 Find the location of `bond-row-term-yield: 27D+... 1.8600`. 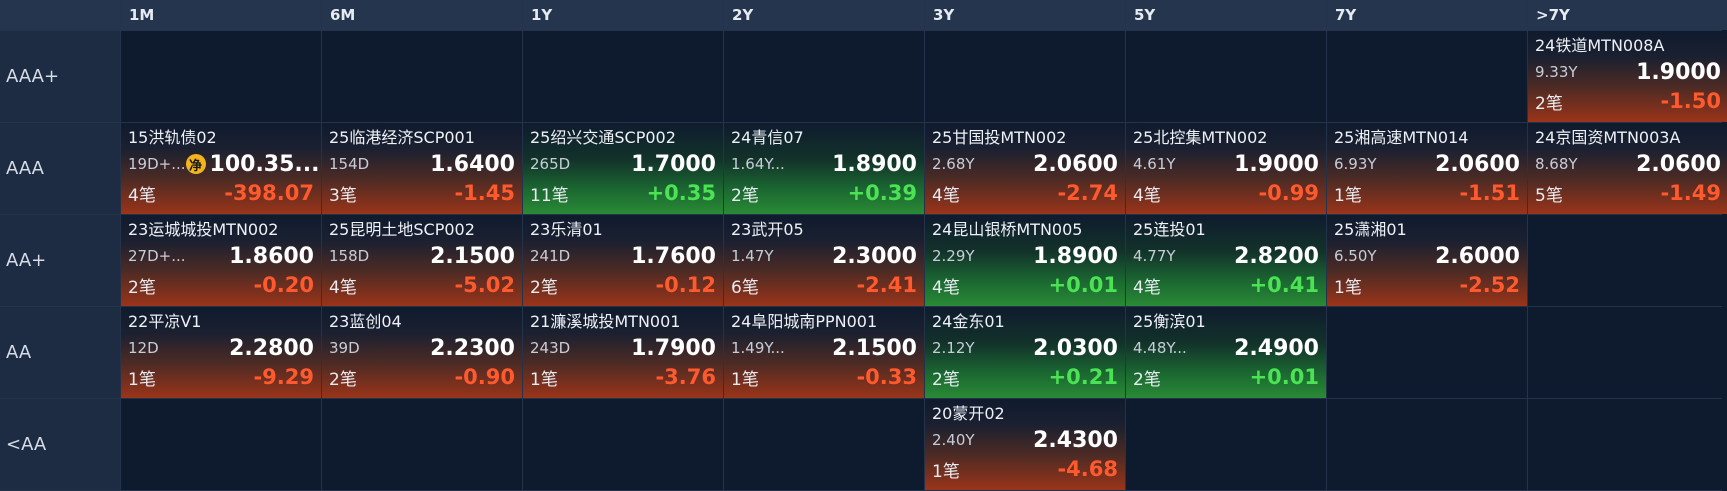

bond-row-term-yield: 27D+... 1.8600 is located at coordinates (221, 256).